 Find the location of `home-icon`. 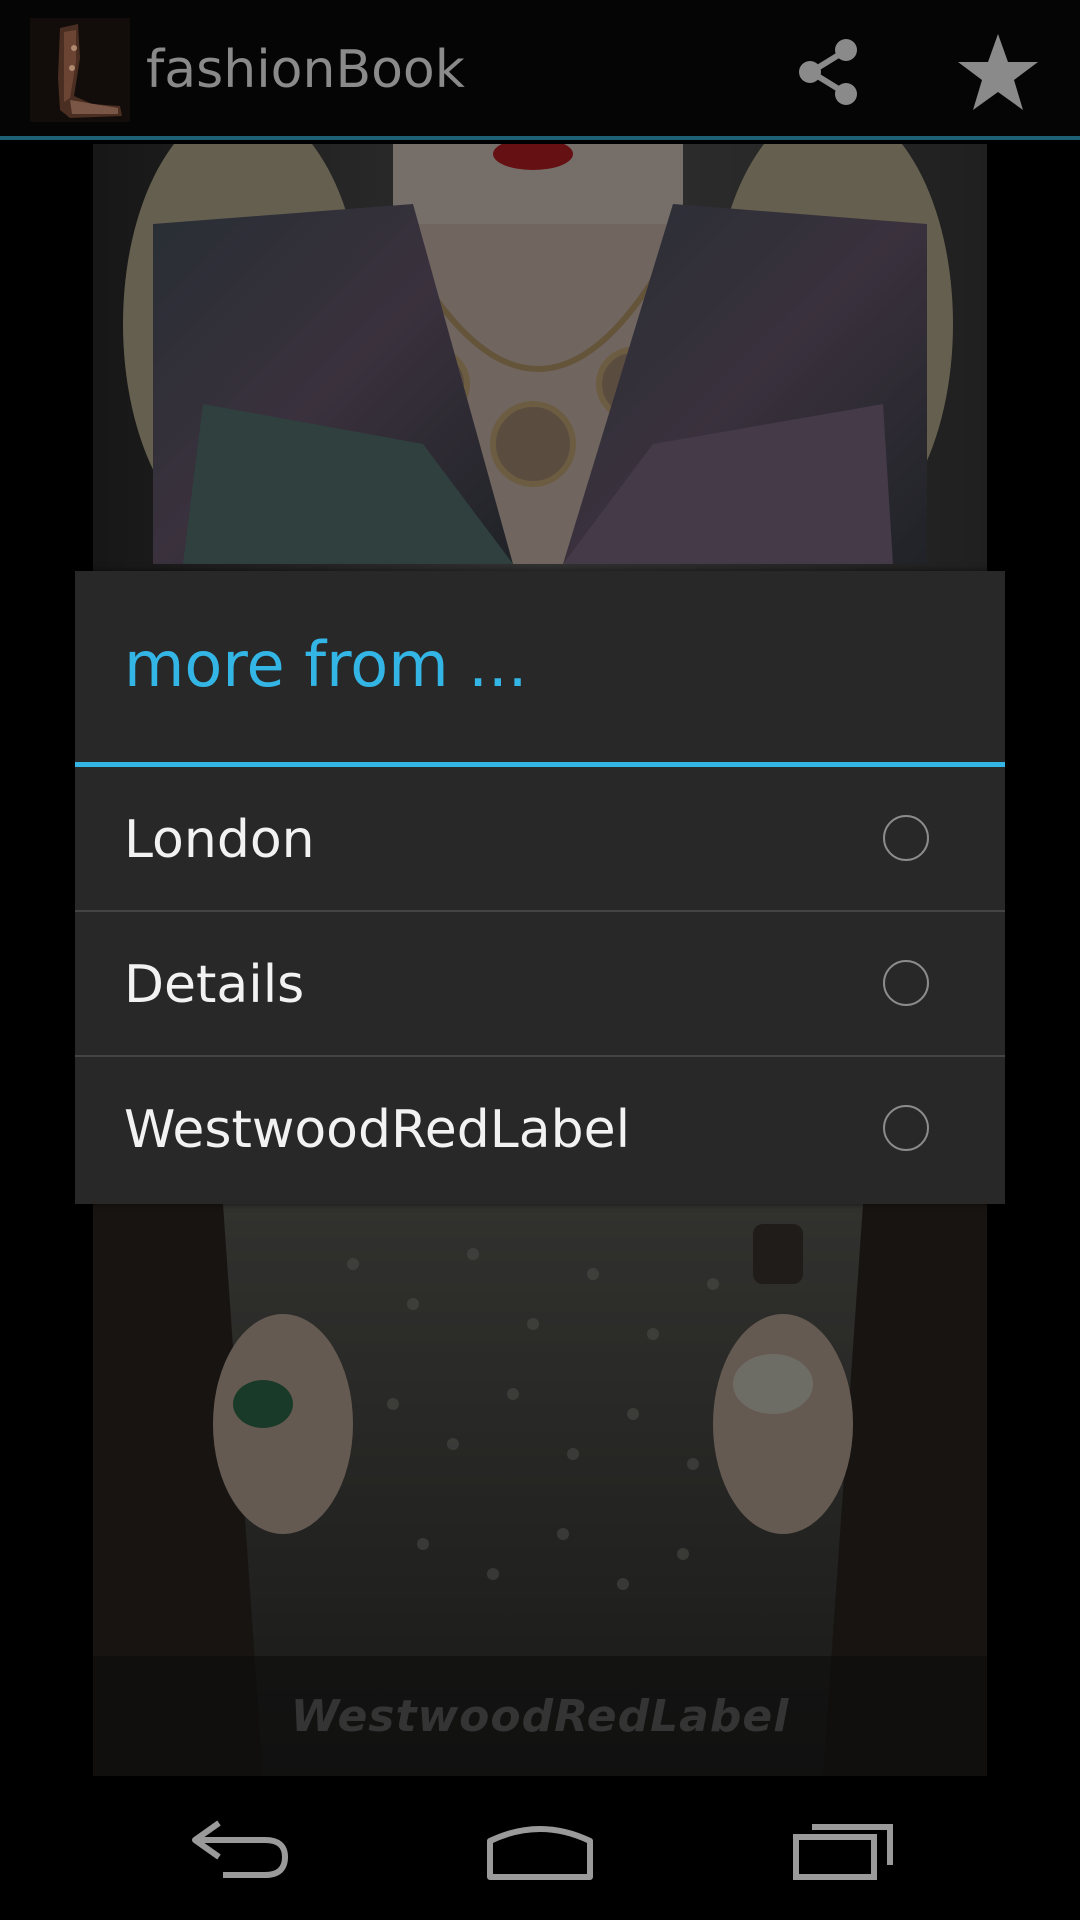

home-icon is located at coordinates (540, 1853).